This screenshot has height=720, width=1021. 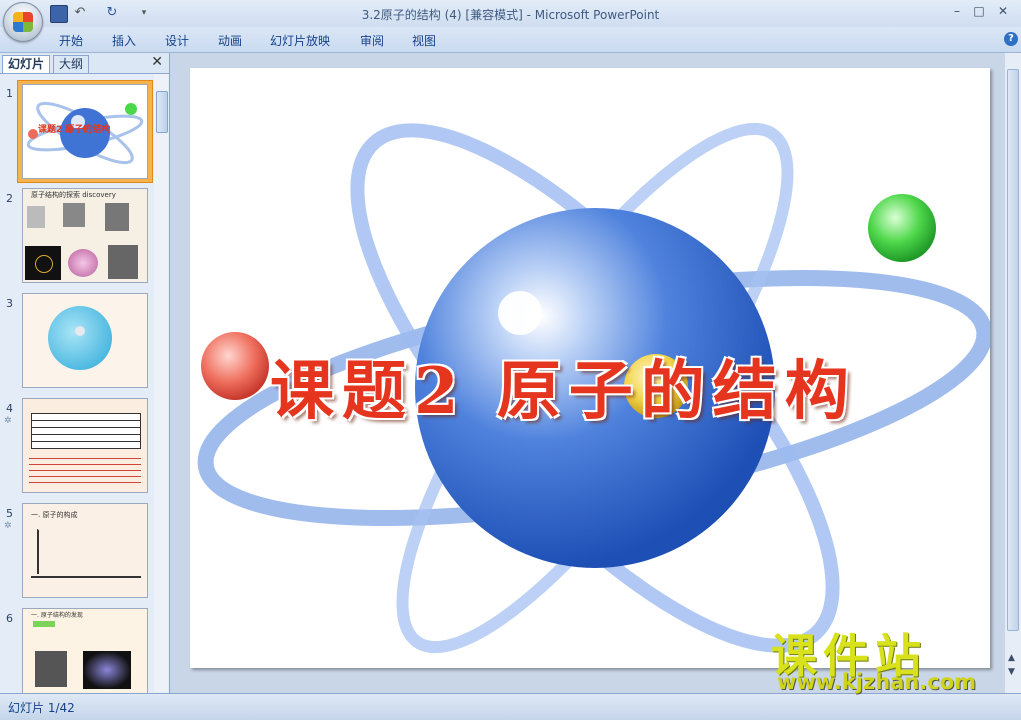 I want to click on tab-home: 开始, so click(x=71, y=40).